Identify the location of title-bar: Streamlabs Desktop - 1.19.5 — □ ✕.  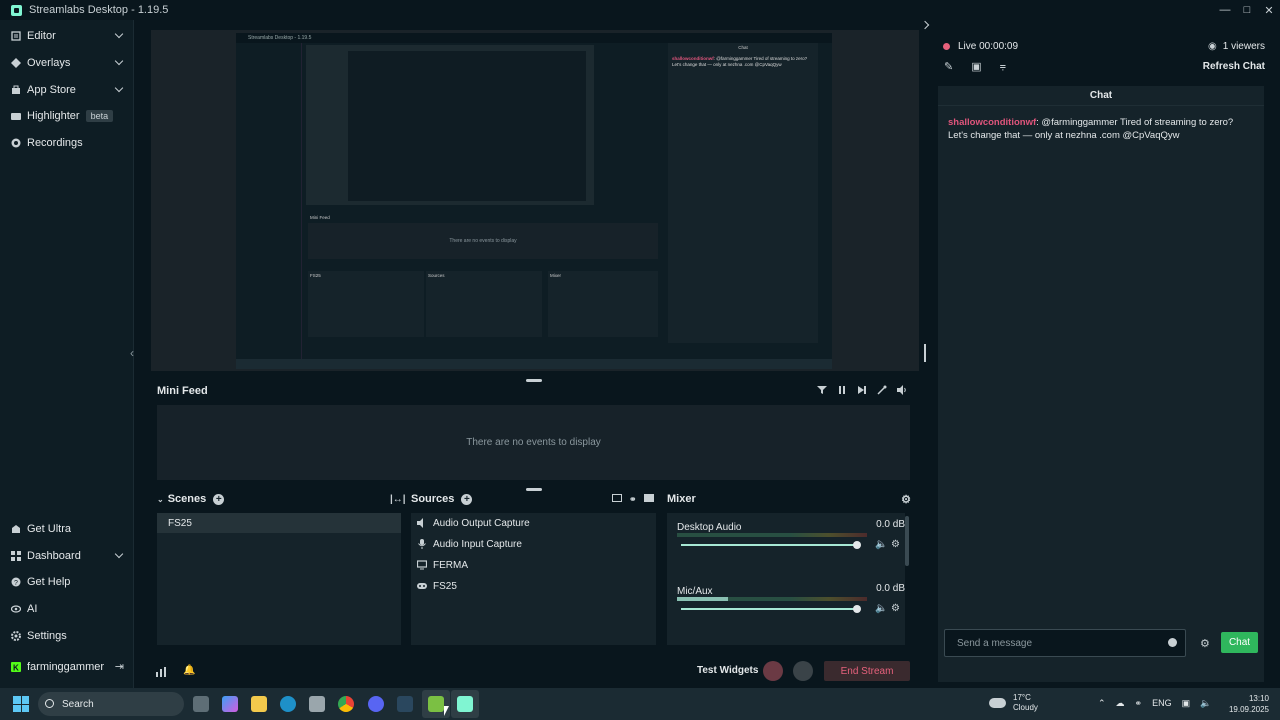
(640, 10).